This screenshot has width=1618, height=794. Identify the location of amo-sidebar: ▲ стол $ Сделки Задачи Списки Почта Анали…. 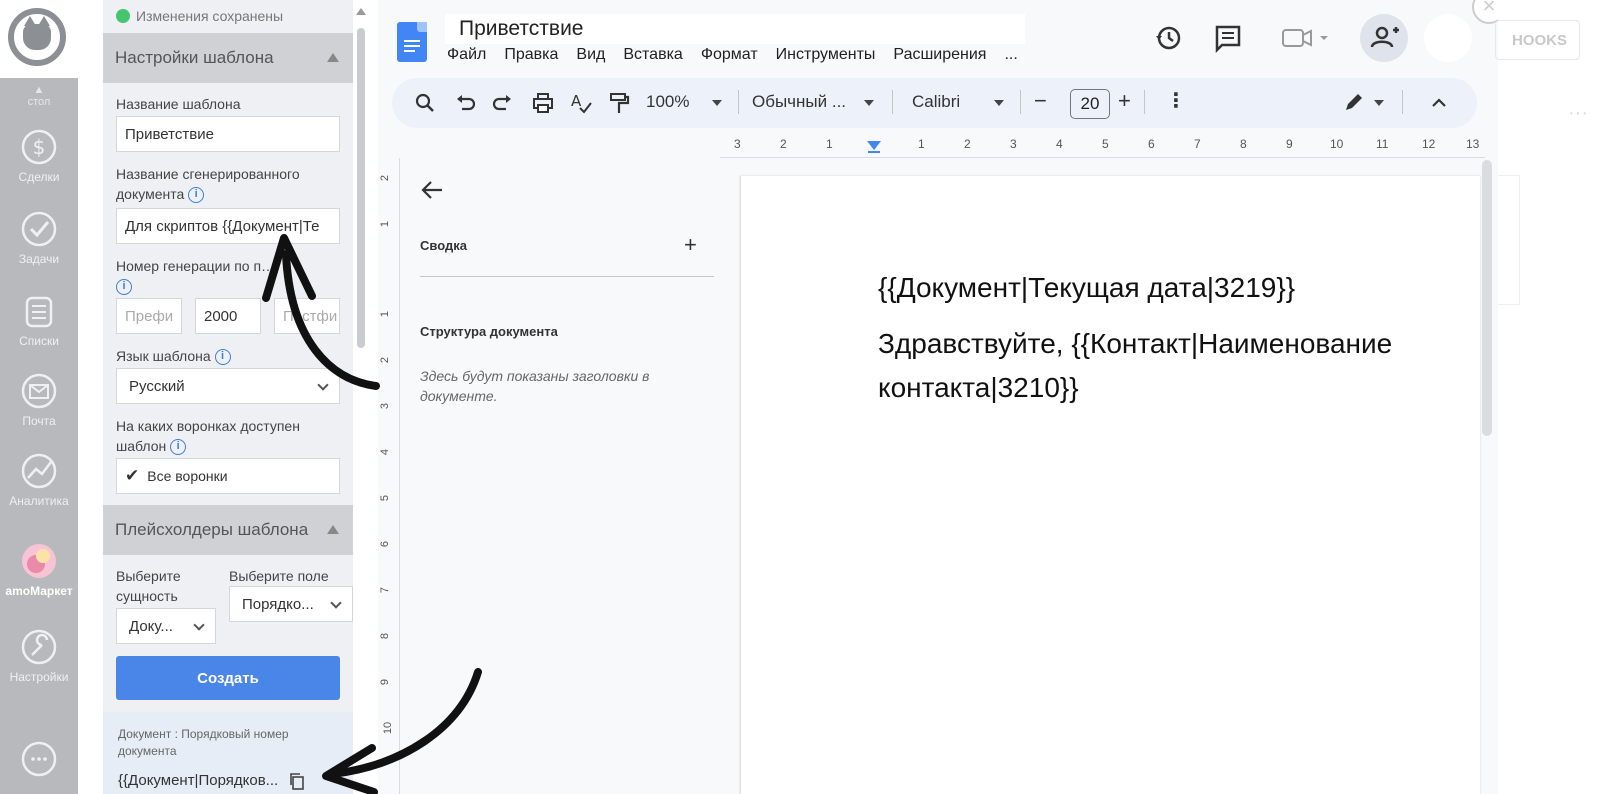
(39, 397).